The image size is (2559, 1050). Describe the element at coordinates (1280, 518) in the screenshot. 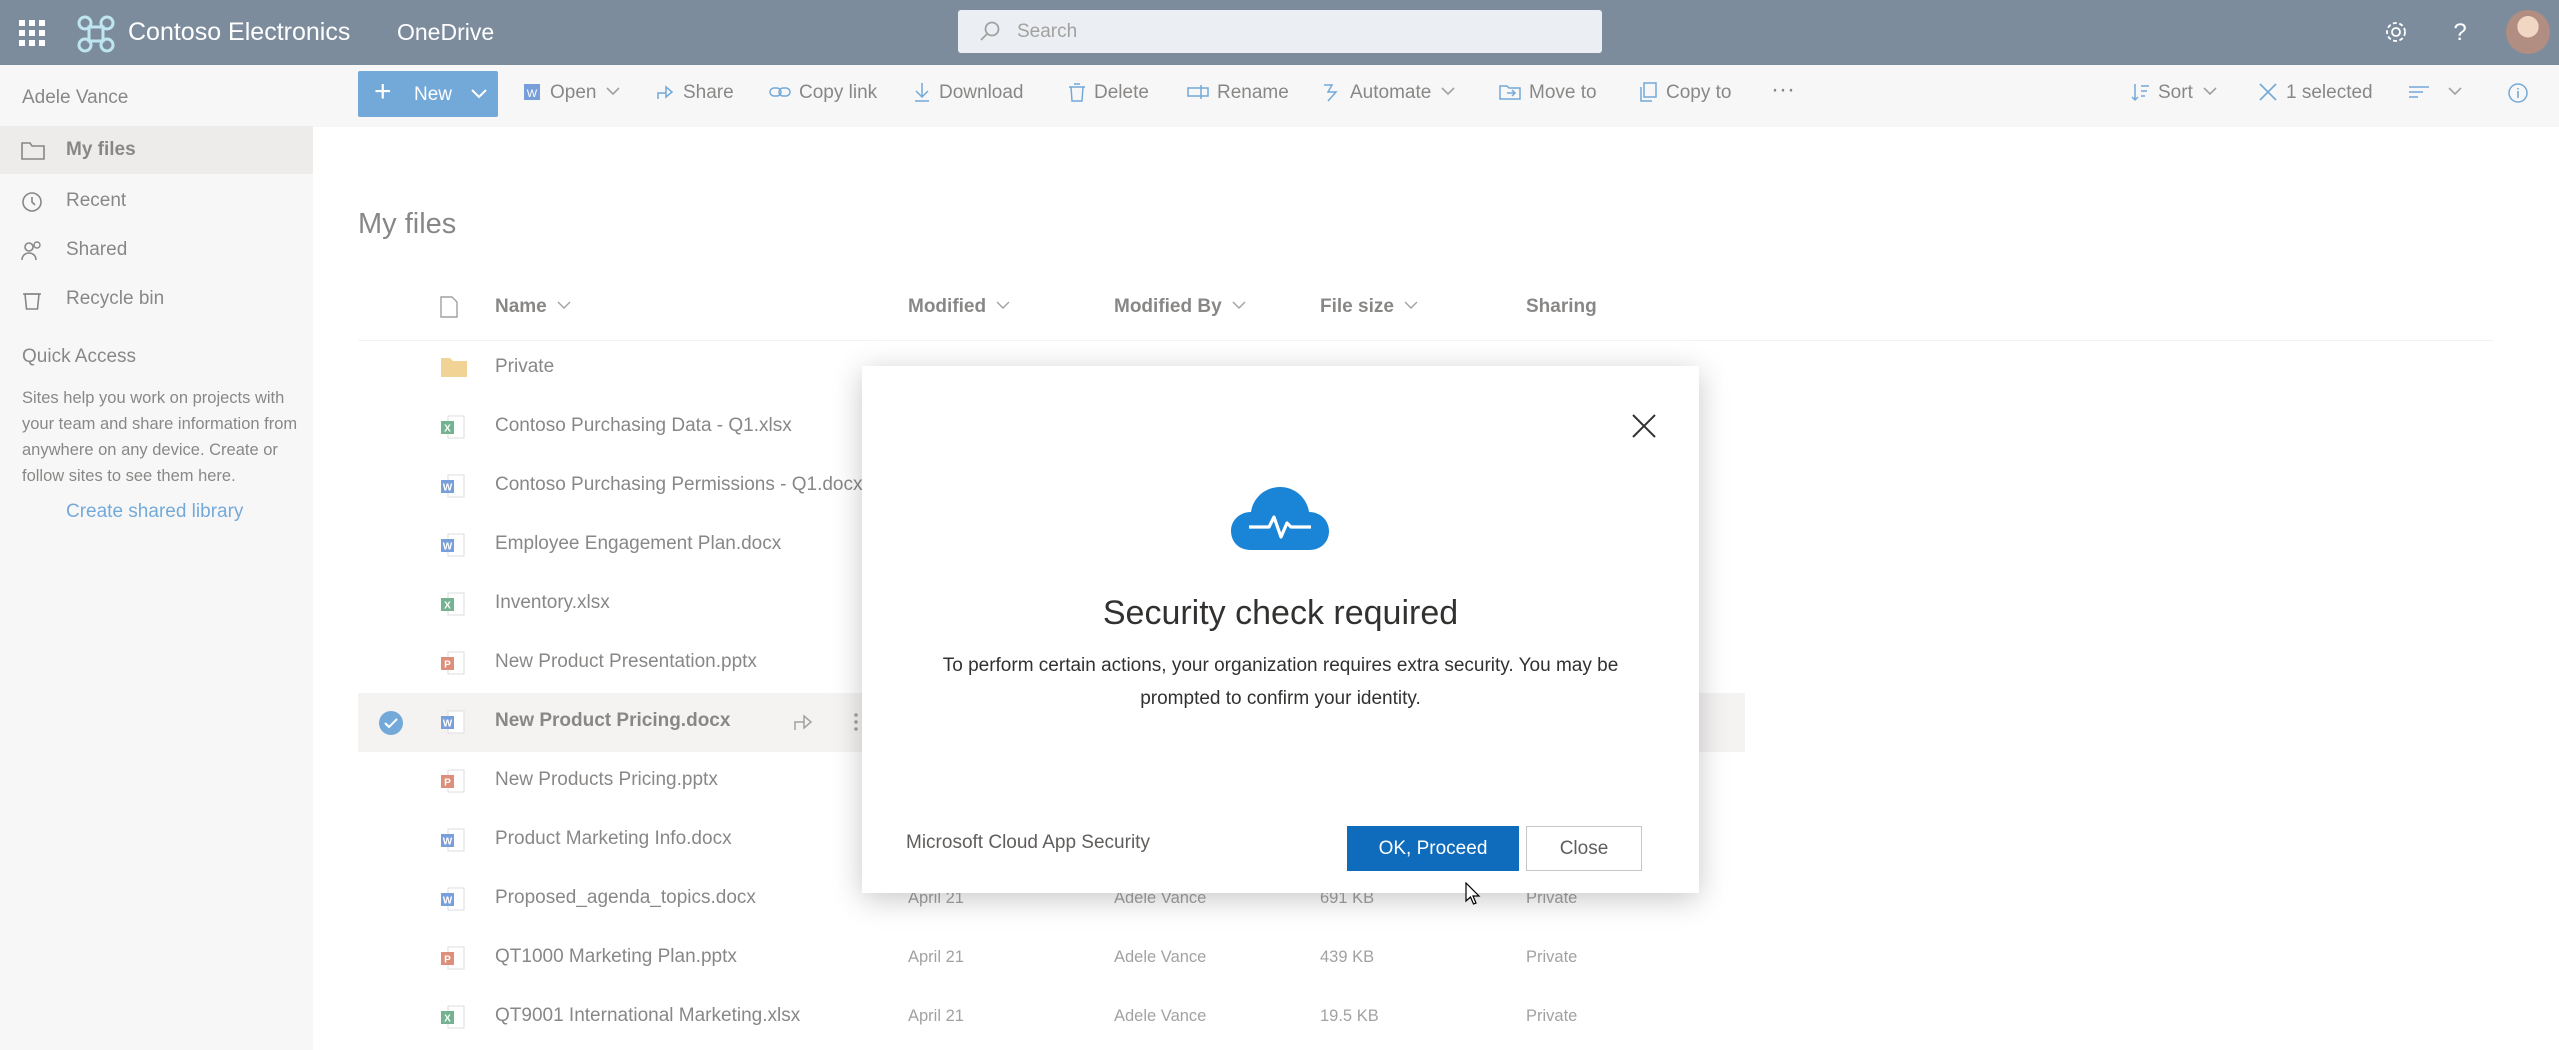

I see `cloud-pulse-icon` at that location.